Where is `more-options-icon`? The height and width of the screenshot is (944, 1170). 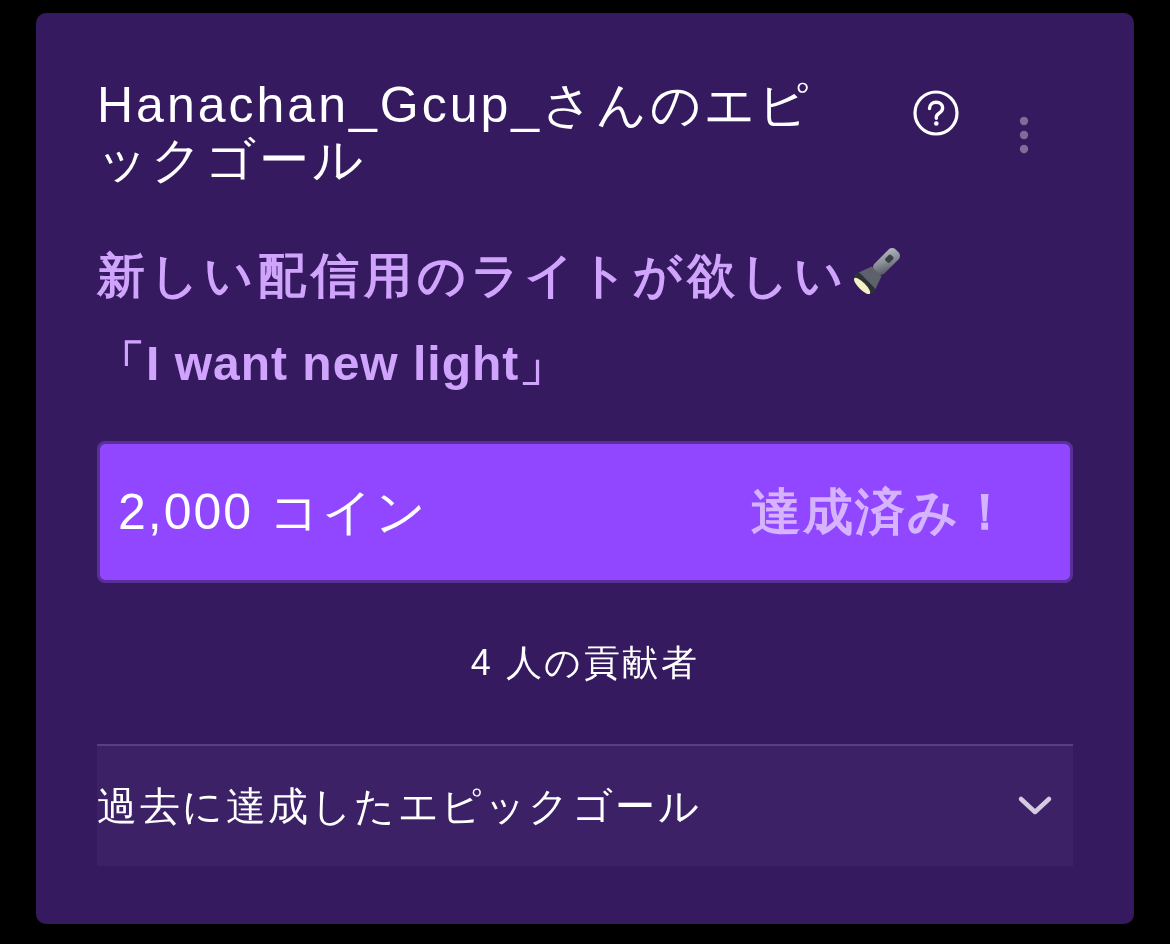
more-options-icon is located at coordinates (1024, 135).